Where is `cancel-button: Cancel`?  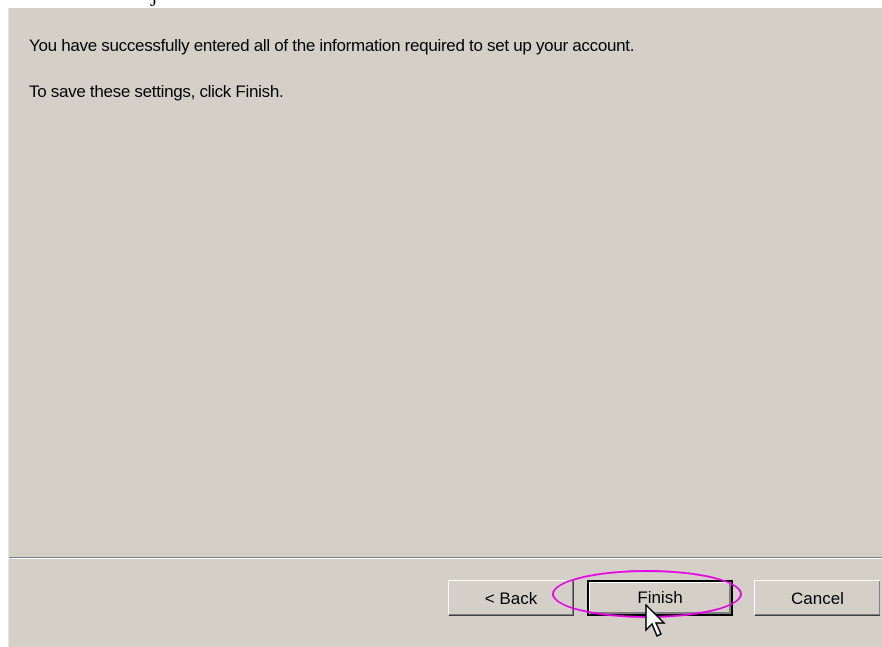
cancel-button: Cancel is located at coordinates (817, 598).